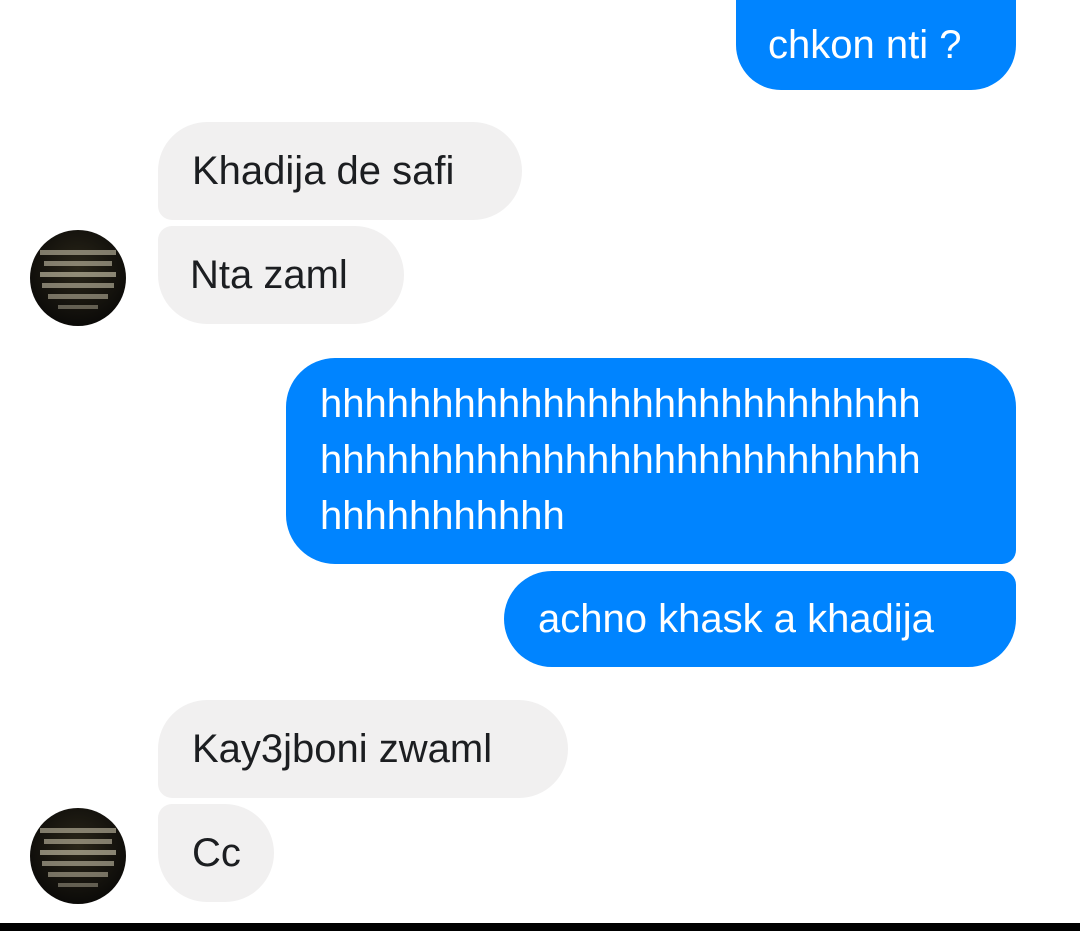  What do you see at coordinates (736, 619) in the screenshot?
I see `message-text: achno khask a khadija` at bounding box center [736, 619].